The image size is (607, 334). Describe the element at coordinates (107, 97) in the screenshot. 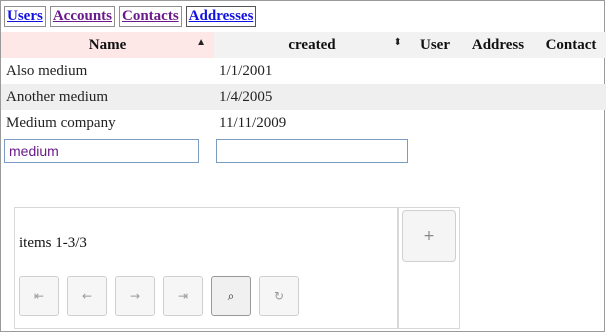

I see `cell-name: Another medium` at that location.